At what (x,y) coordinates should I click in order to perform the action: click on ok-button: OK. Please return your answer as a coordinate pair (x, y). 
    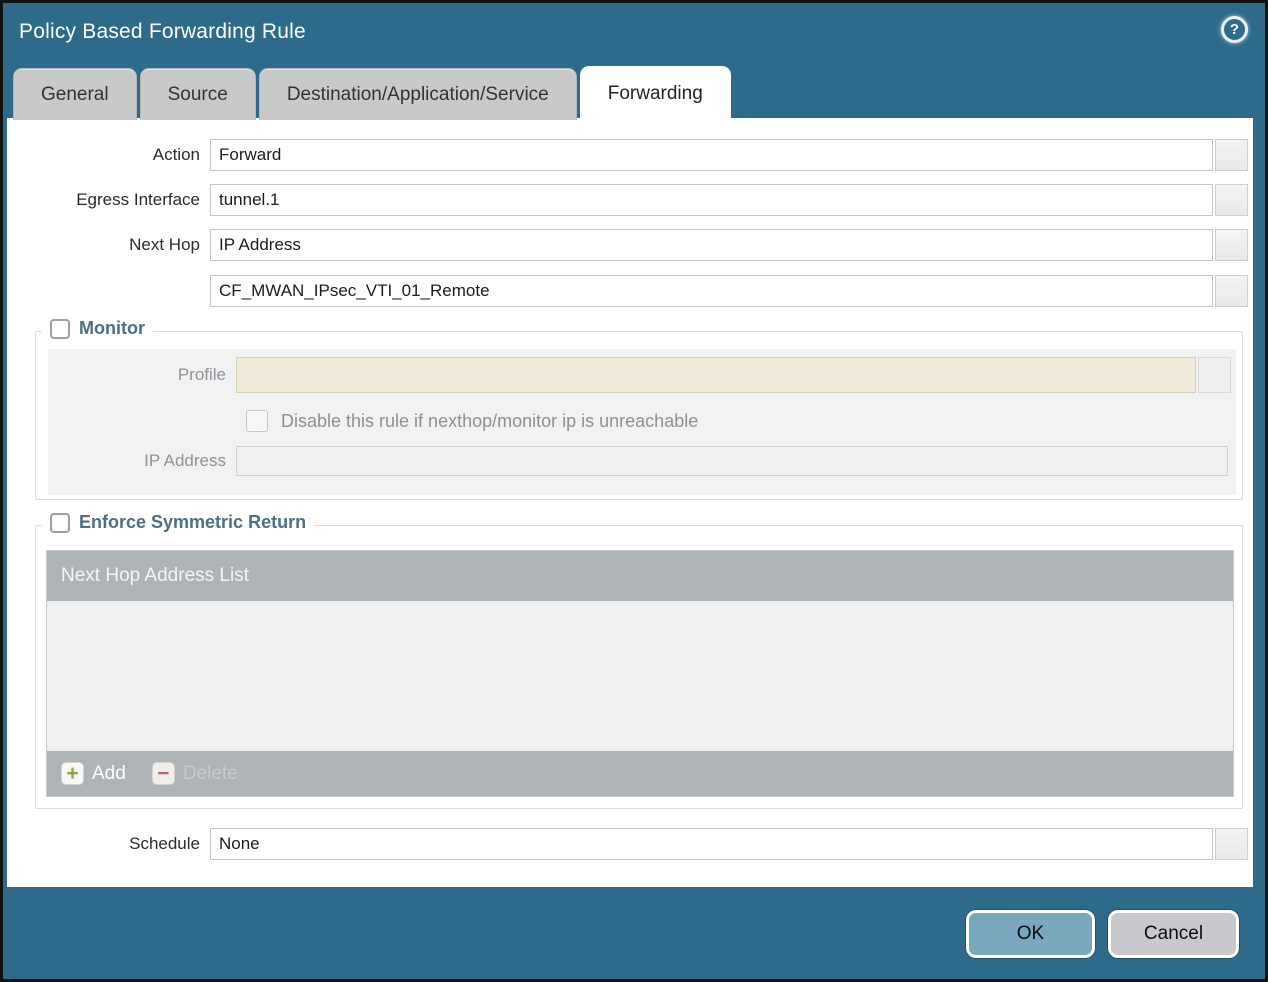
    Looking at the image, I should click on (1030, 934).